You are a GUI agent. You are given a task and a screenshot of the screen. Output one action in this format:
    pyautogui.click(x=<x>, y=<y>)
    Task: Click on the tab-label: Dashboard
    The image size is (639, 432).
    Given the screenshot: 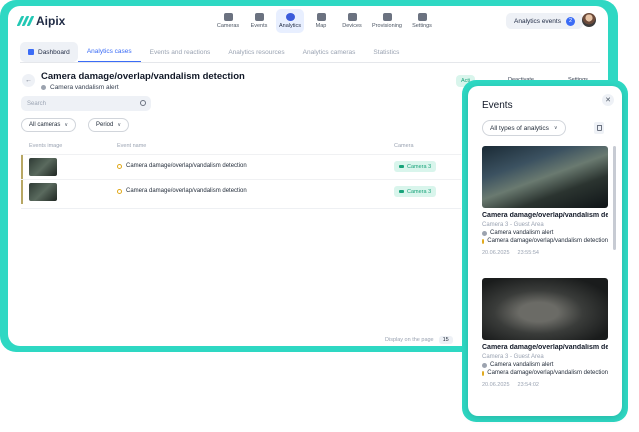 What is the action you would take?
    pyautogui.click(x=54, y=52)
    